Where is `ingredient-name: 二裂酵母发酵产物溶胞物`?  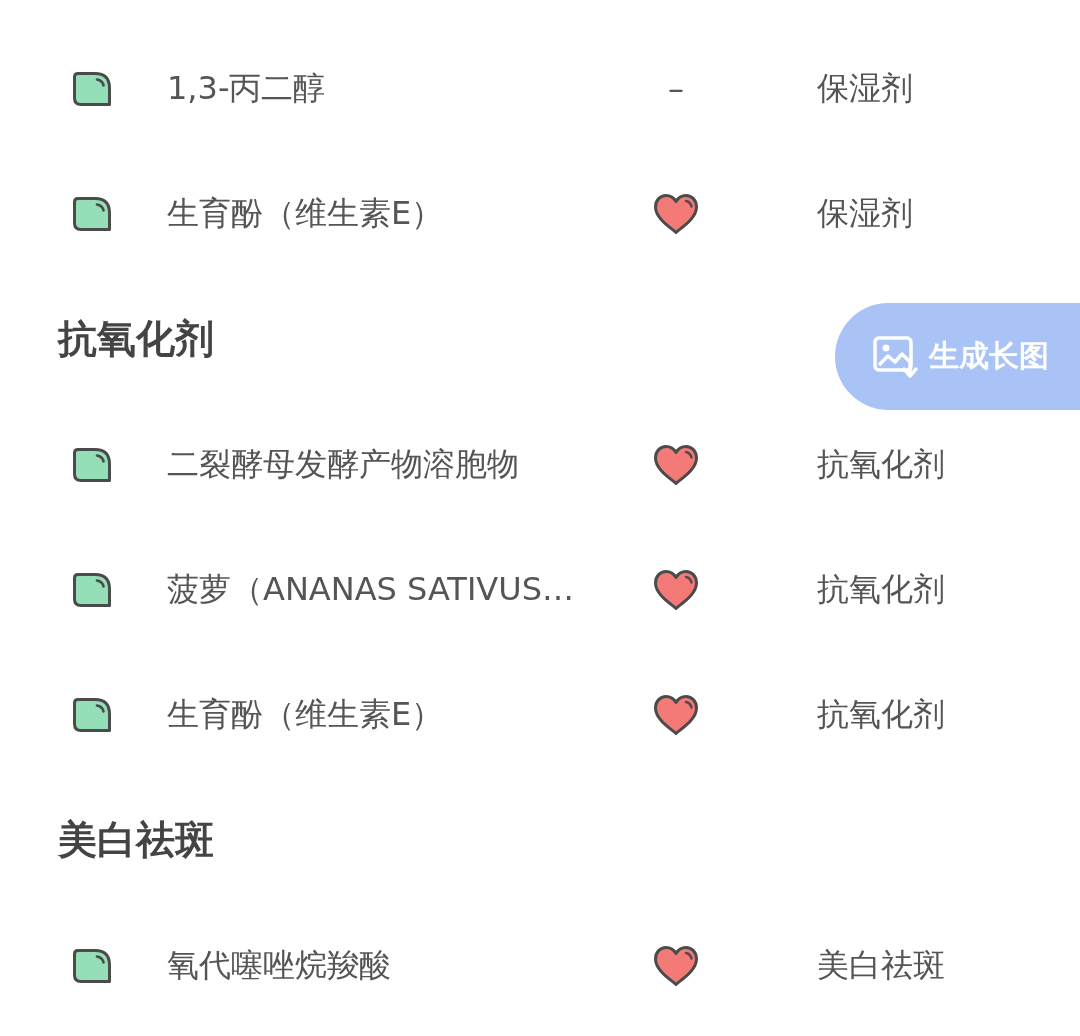
ingredient-name: 二裂酵母发酵产物溶胞物 is located at coordinates (343, 464).